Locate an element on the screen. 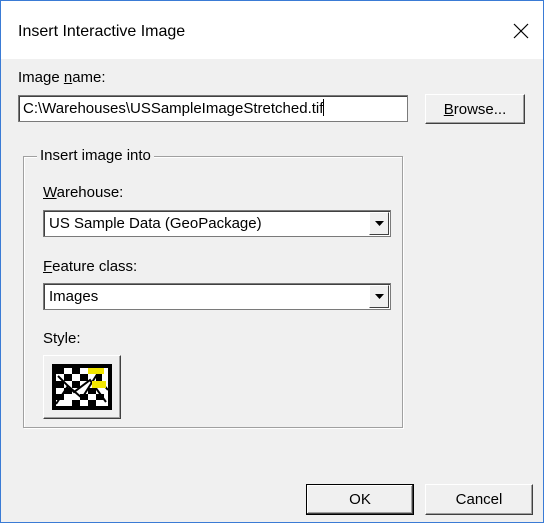 This screenshot has width=544, height=523. cancel-button: Cancel is located at coordinates (479, 499).